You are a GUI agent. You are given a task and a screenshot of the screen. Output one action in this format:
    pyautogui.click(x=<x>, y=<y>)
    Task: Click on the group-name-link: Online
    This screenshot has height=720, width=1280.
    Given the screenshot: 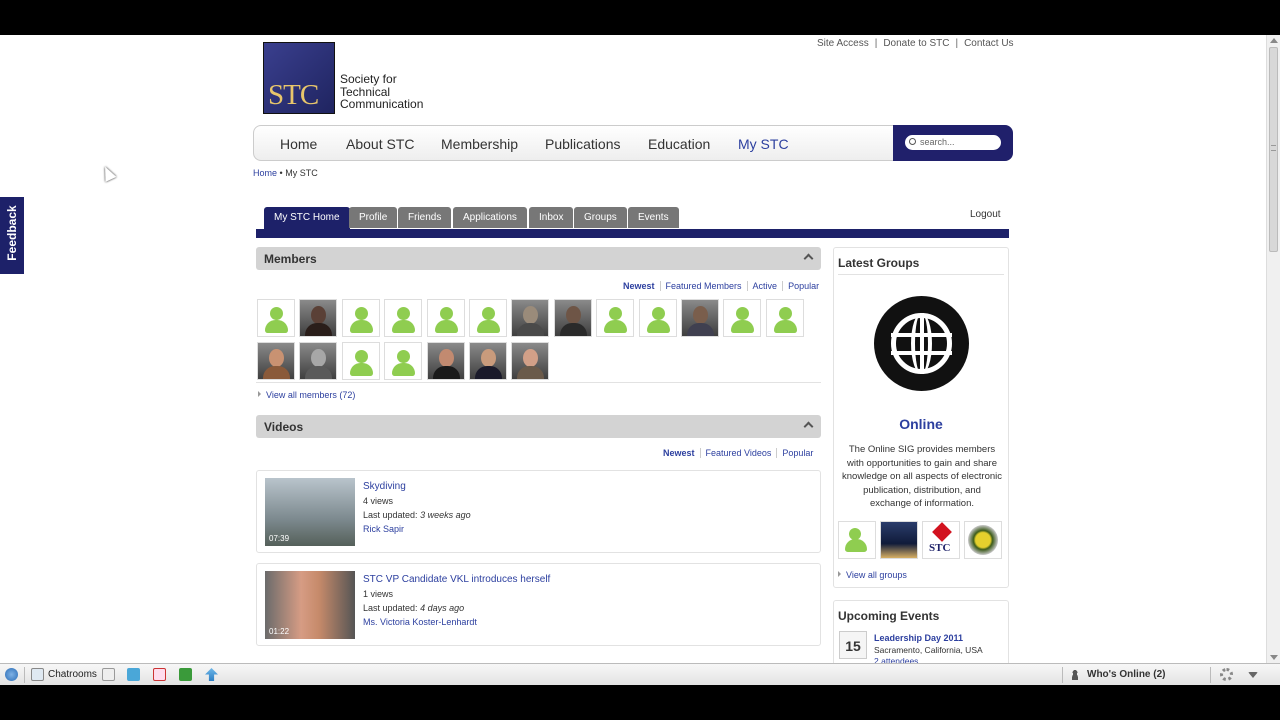 What is the action you would take?
    pyautogui.click(x=921, y=424)
    